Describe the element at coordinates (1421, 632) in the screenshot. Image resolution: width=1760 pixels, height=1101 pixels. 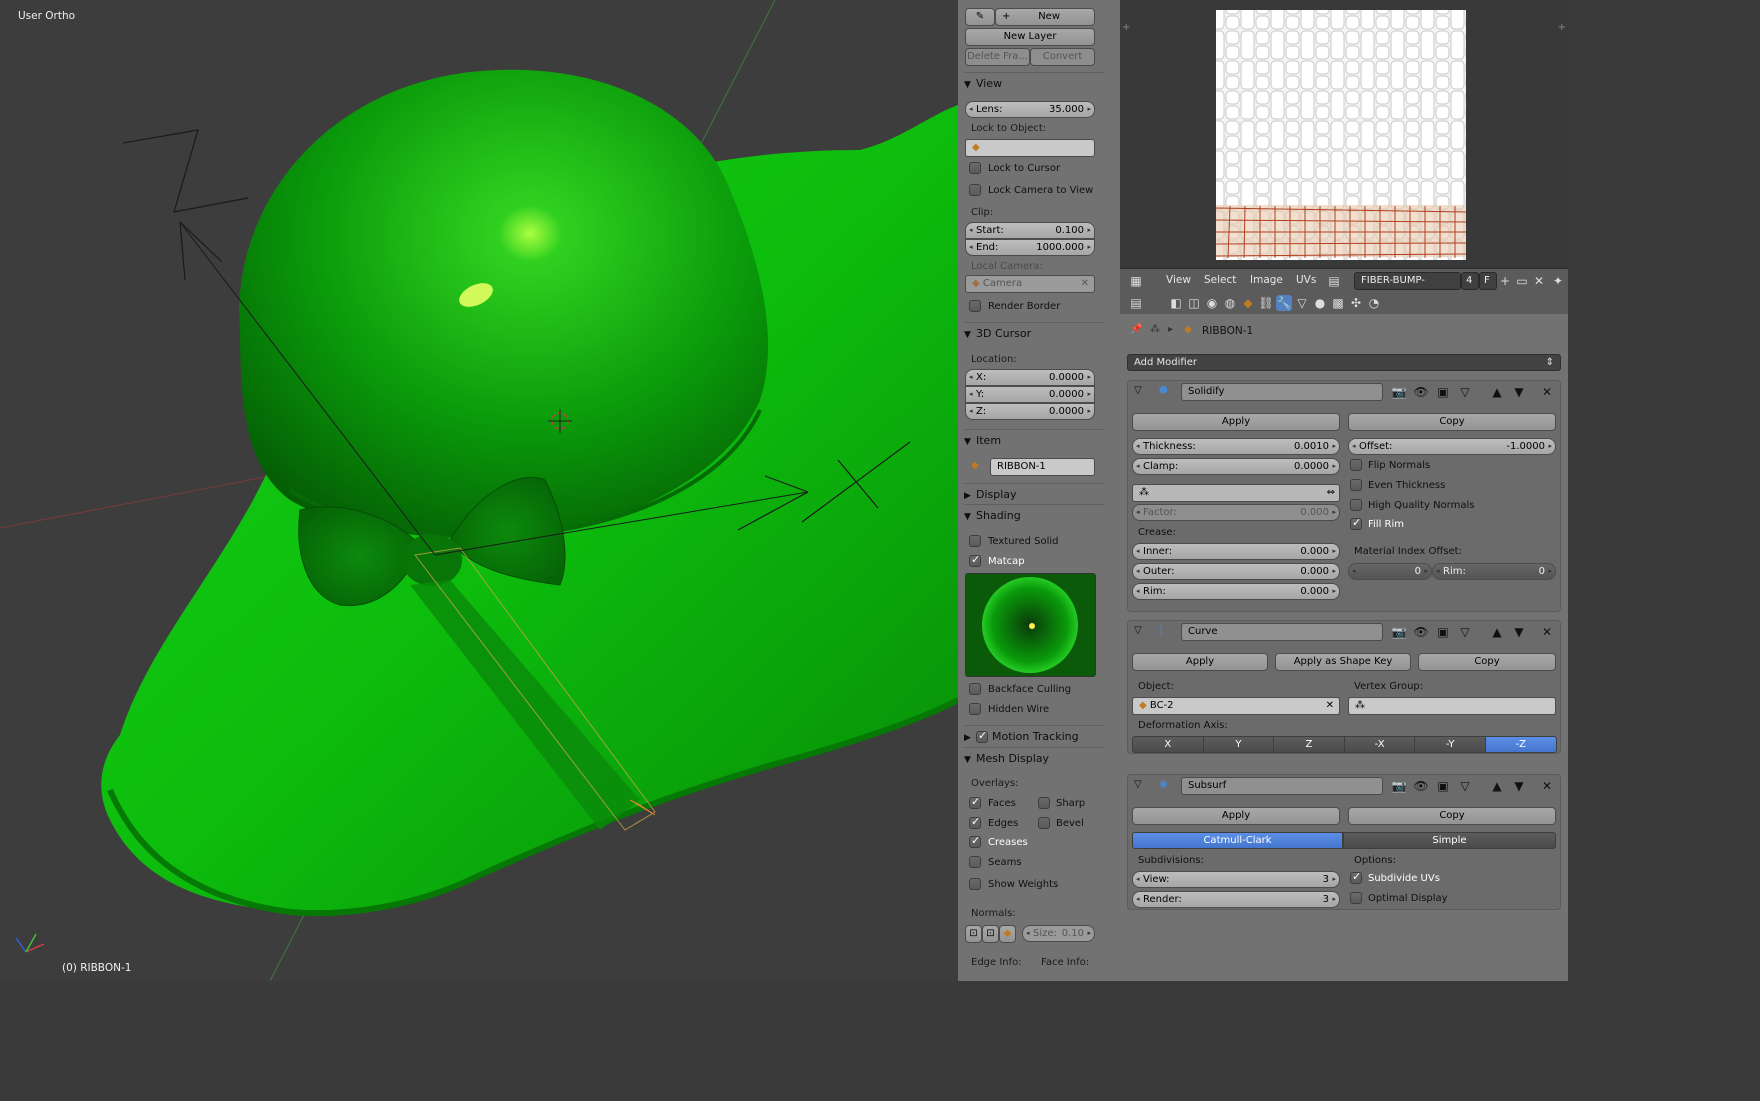
I see `viewport-toggle-icon: 👁` at that location.